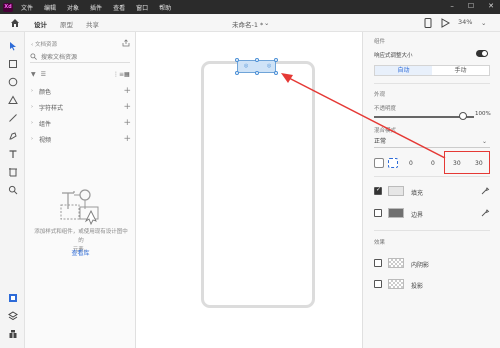 This screenshot has height=348, width=500. I want to click on section-label: 字符样式, so click(51, 108).